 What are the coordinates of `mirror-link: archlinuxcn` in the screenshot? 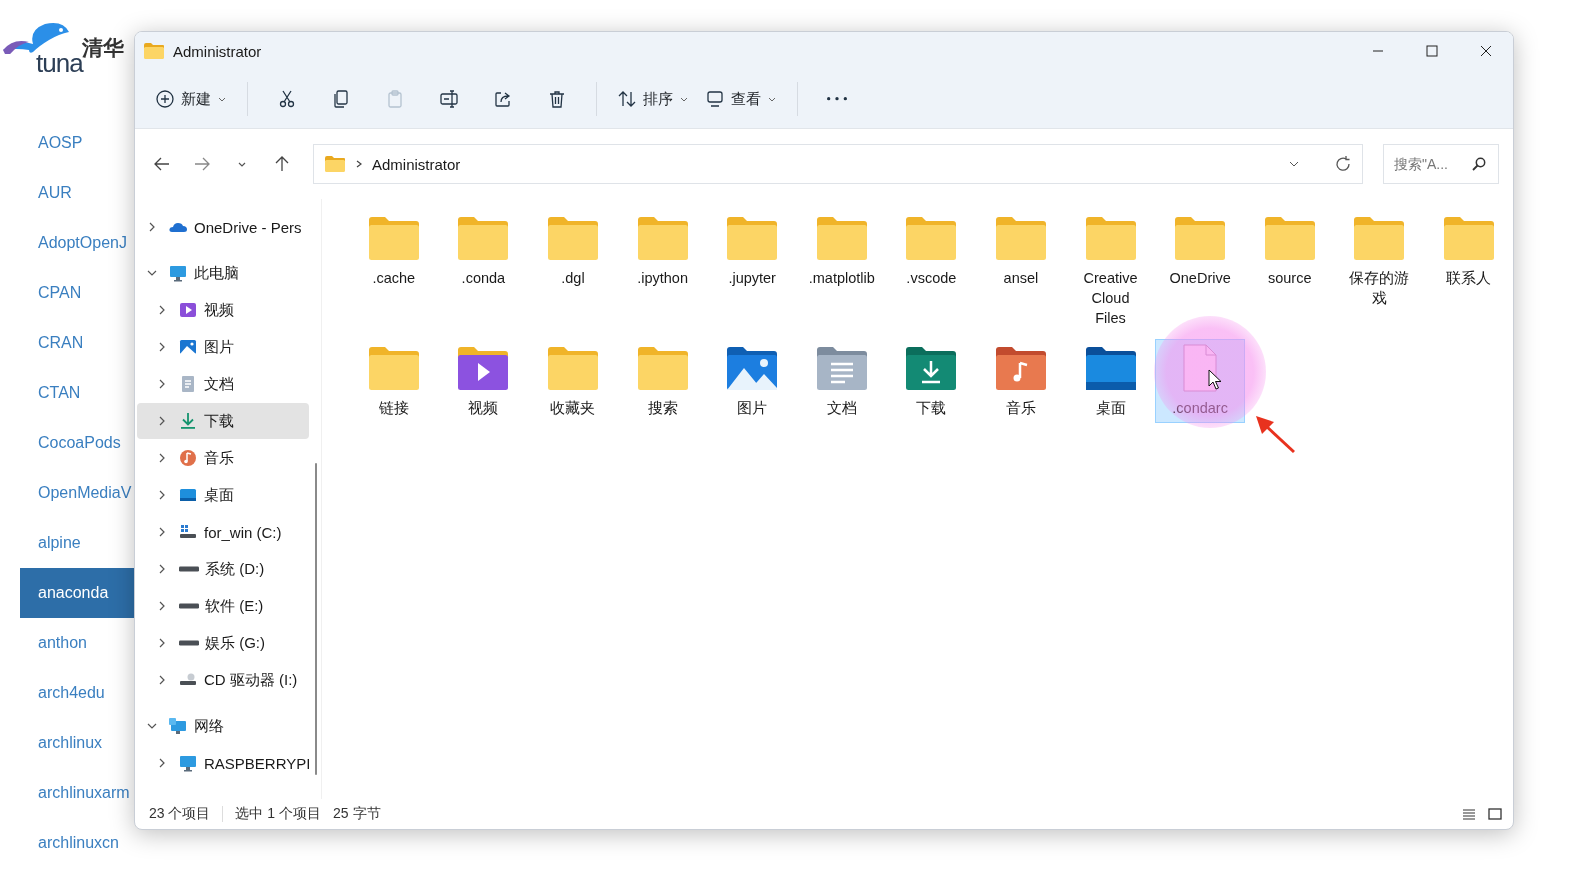 It's located at (78, 843).